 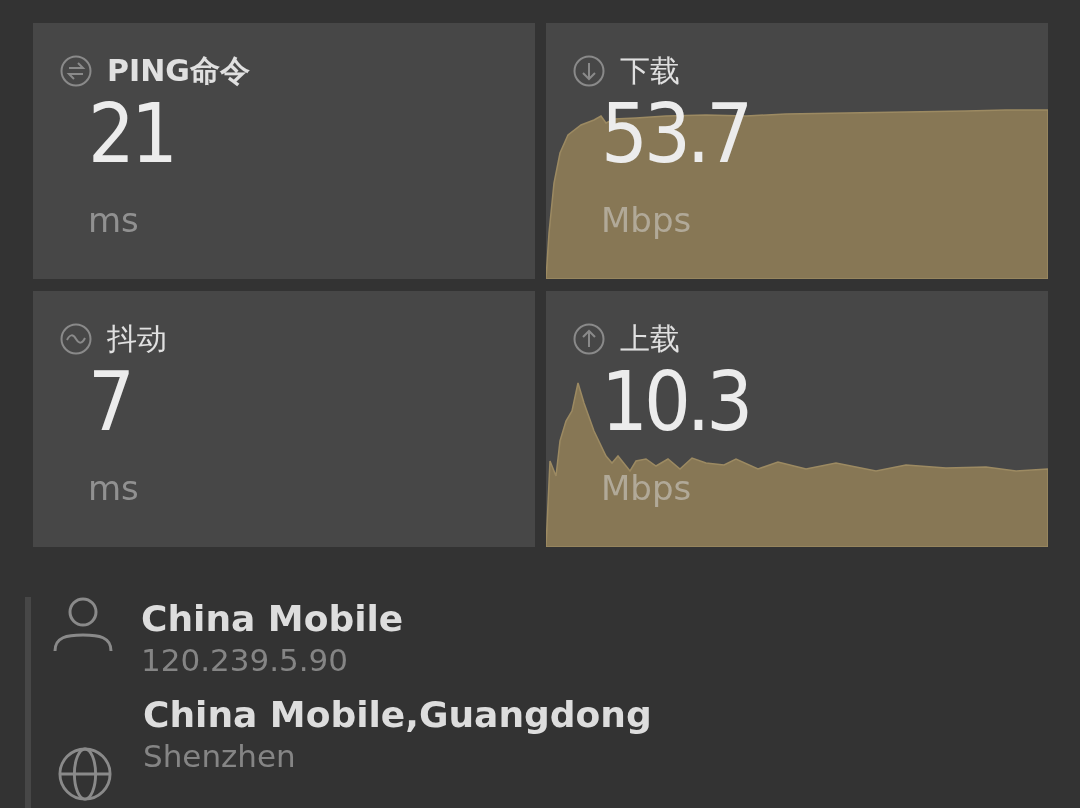 I want to click on provider-name: China Mobile, so click(x=272, y=619).